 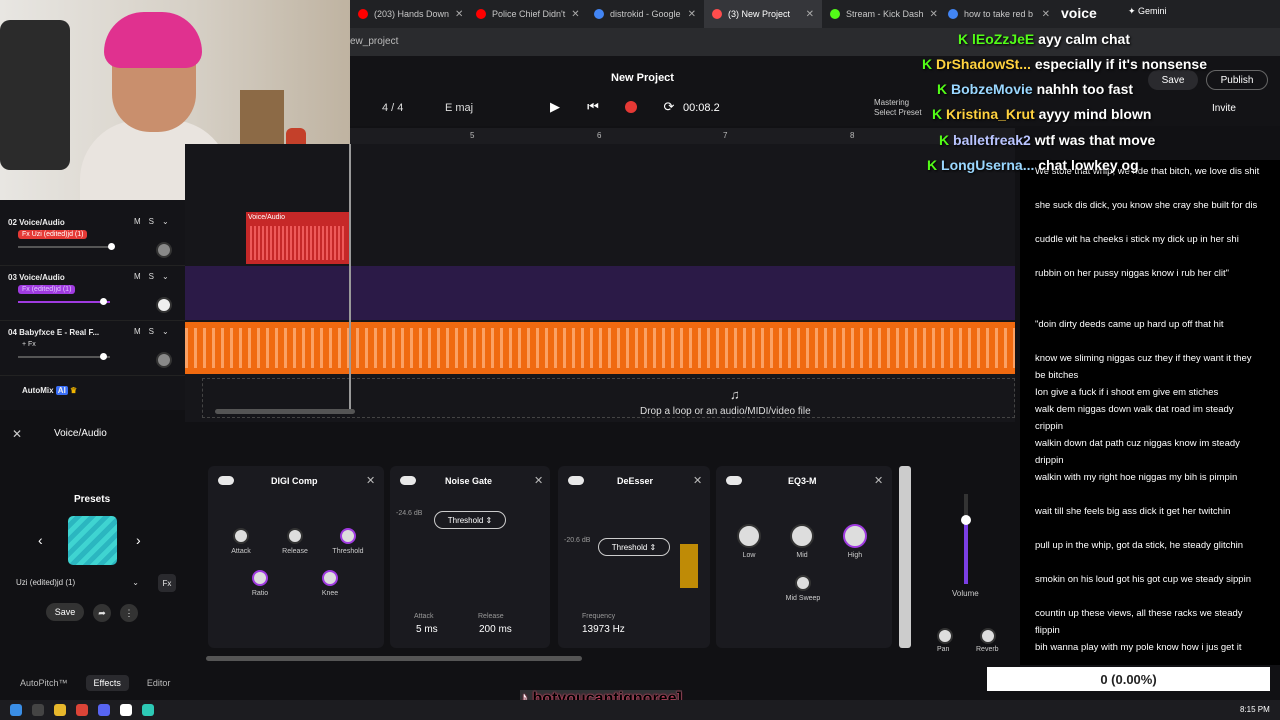 I want to click on volume-handle, so click(x=966, y=520).